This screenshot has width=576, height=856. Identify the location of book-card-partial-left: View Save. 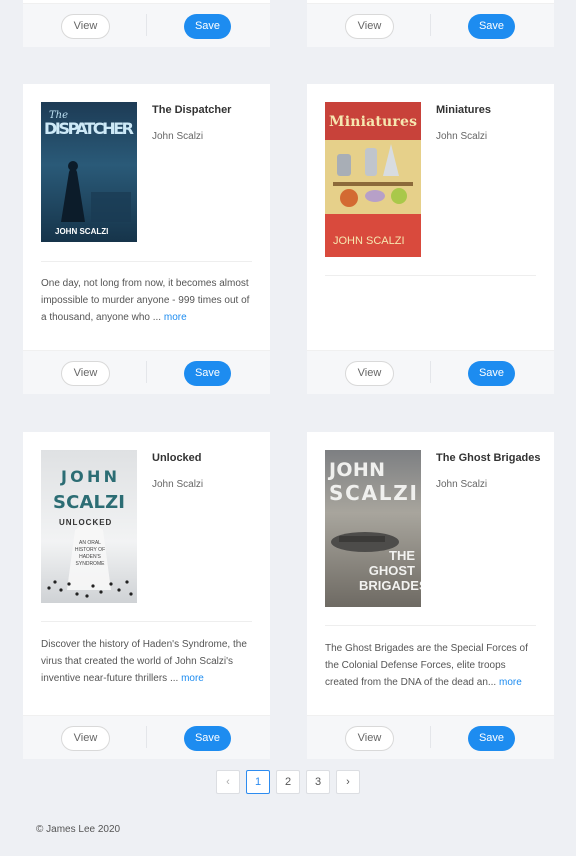
(146, 23).